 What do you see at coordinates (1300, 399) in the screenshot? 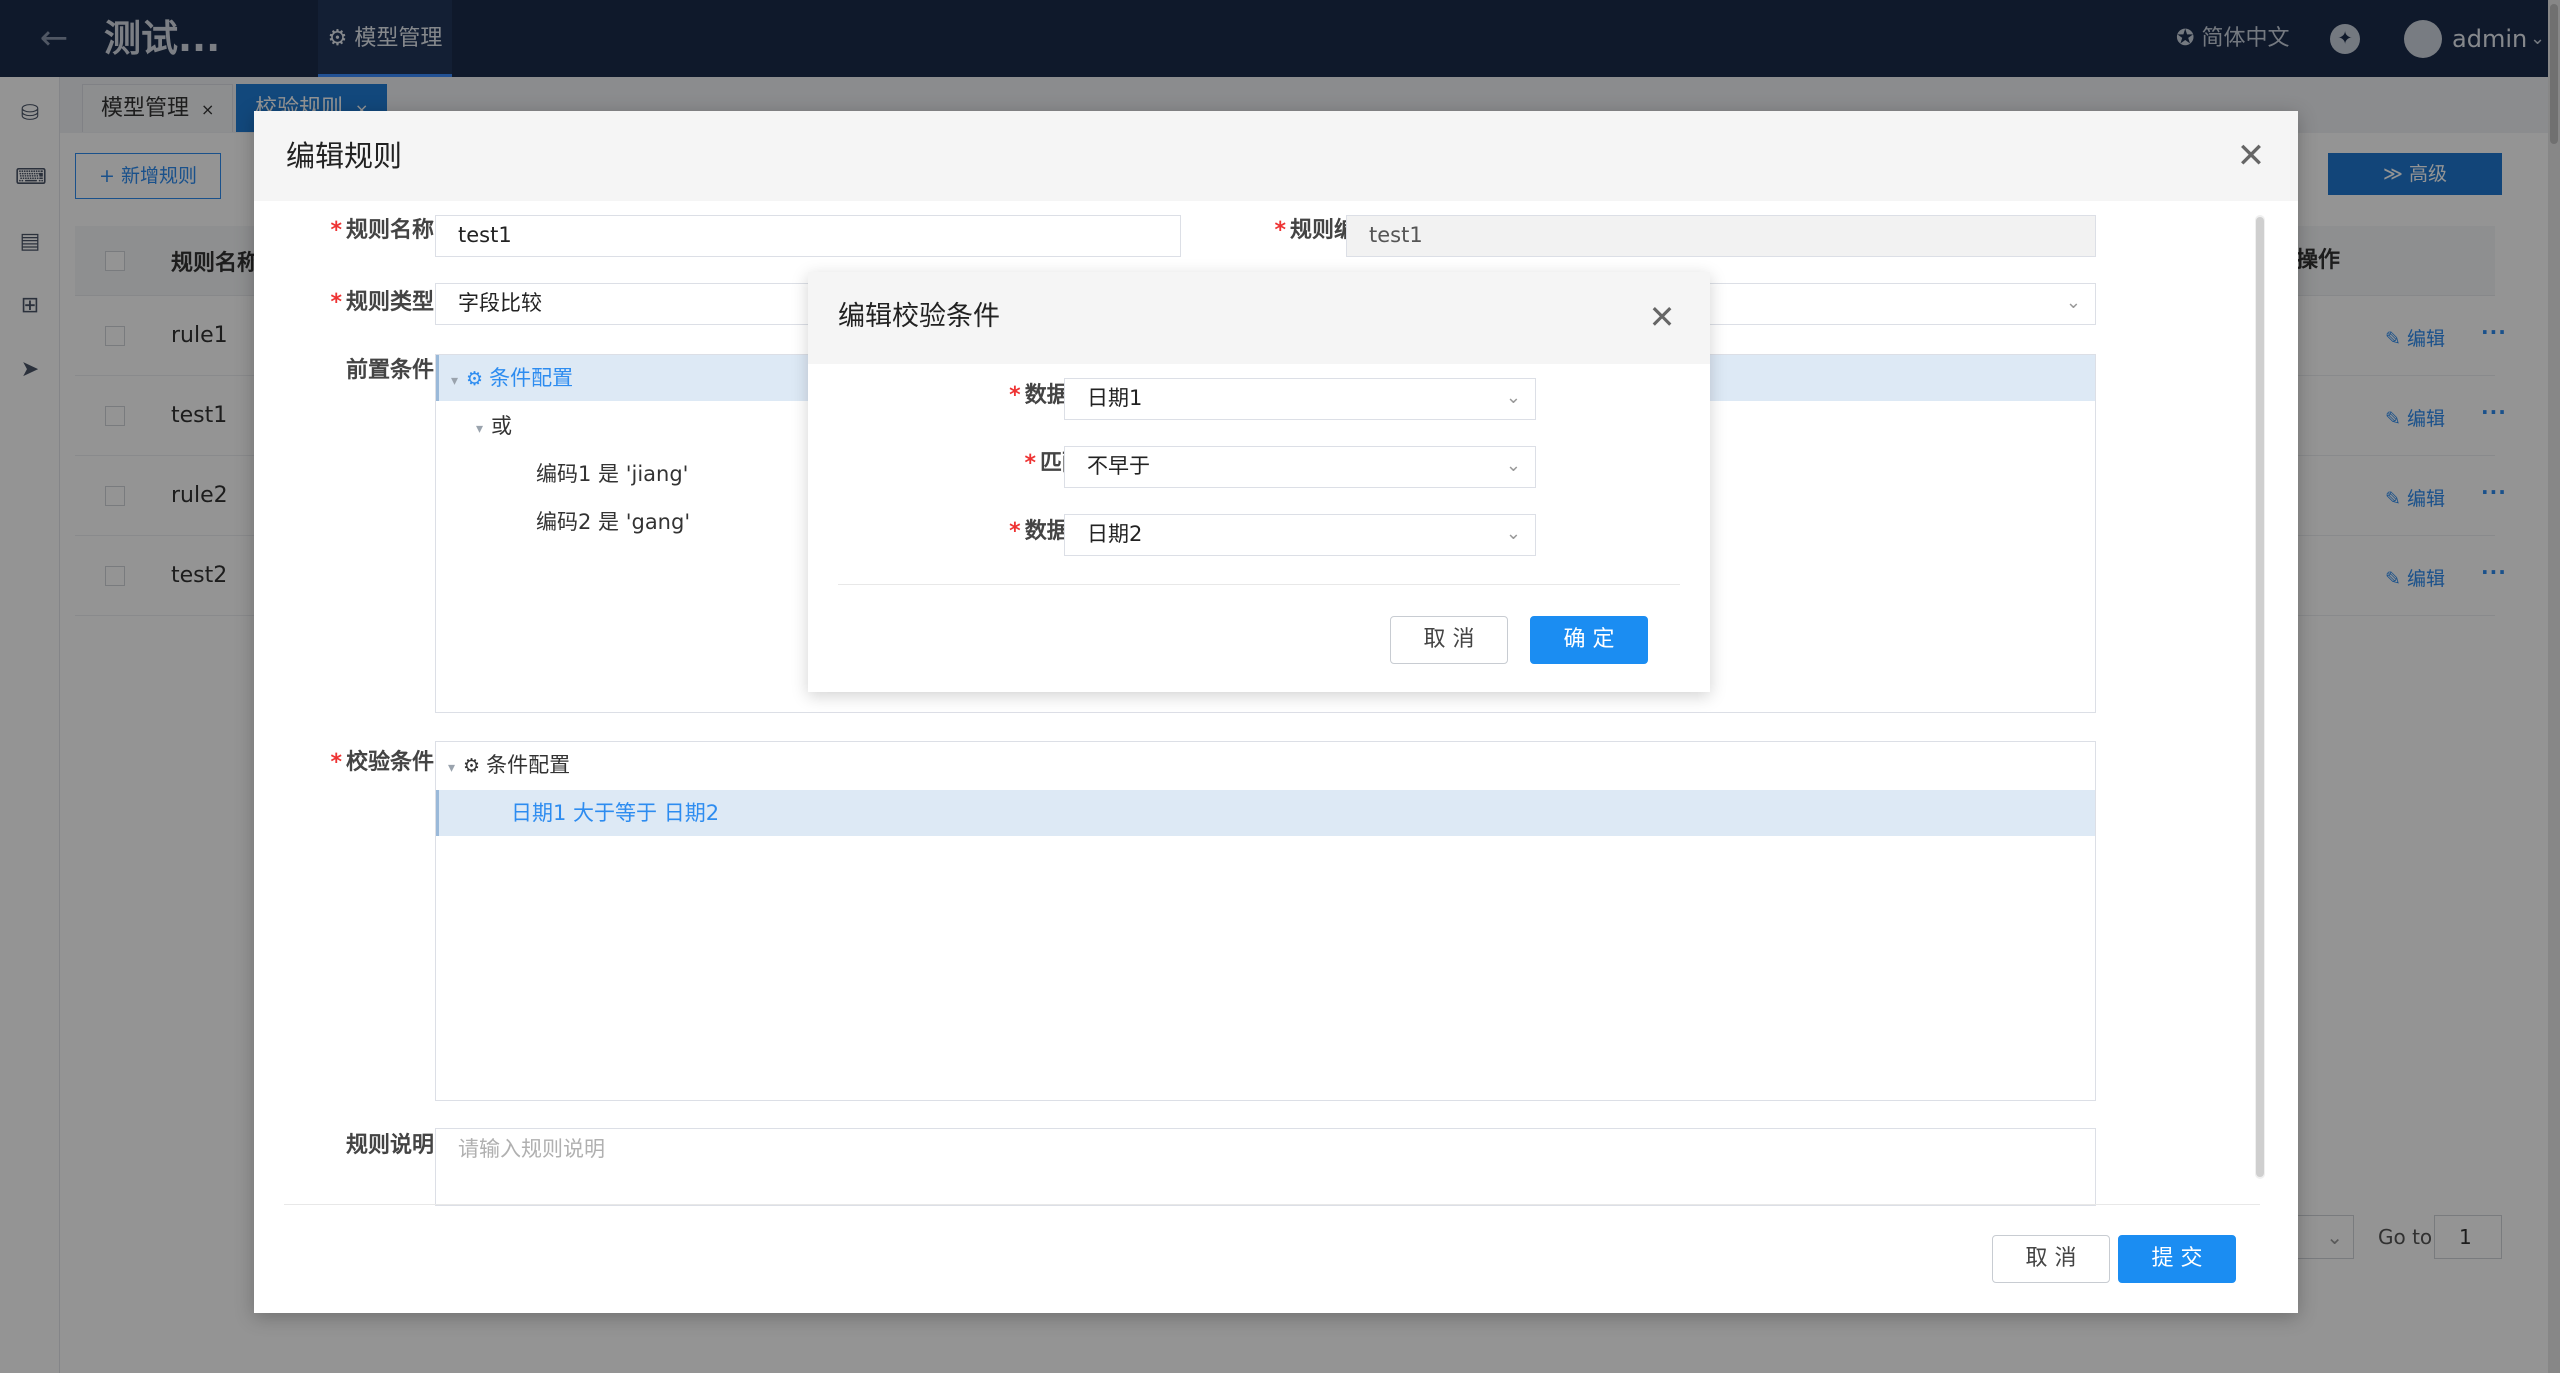
I see `field1-select: 日期1 ⌄` at bounding box center [1300, 399].